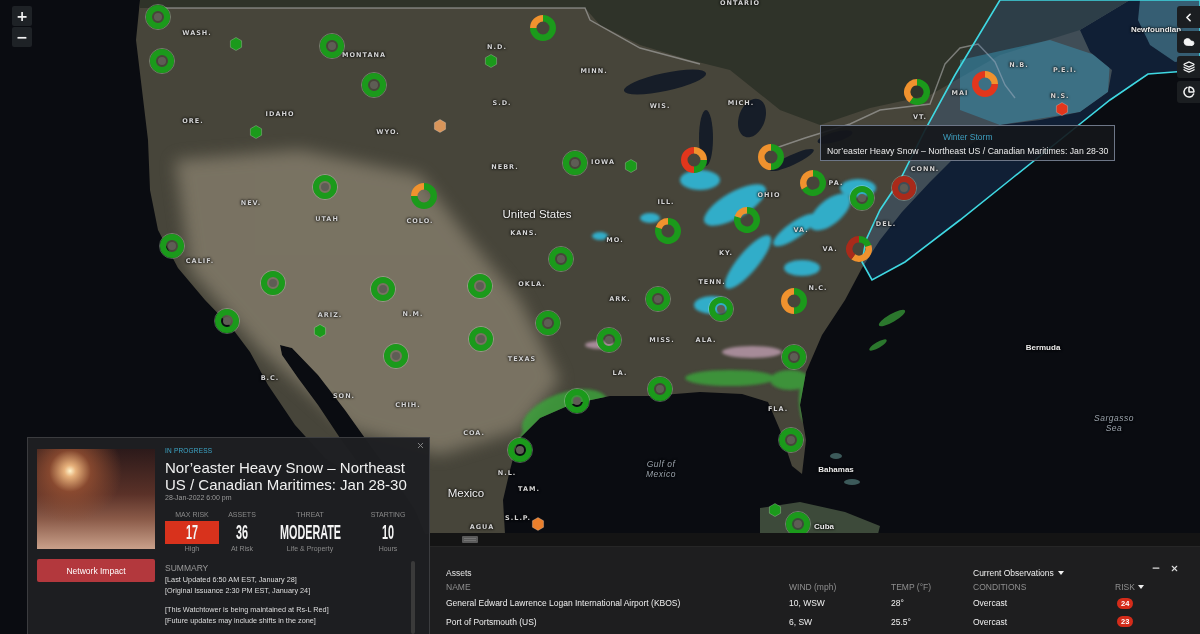  Describe the element at coordinates (911, 587) in the screenshot. I see `column-header: TEMP (°F)` at that location.